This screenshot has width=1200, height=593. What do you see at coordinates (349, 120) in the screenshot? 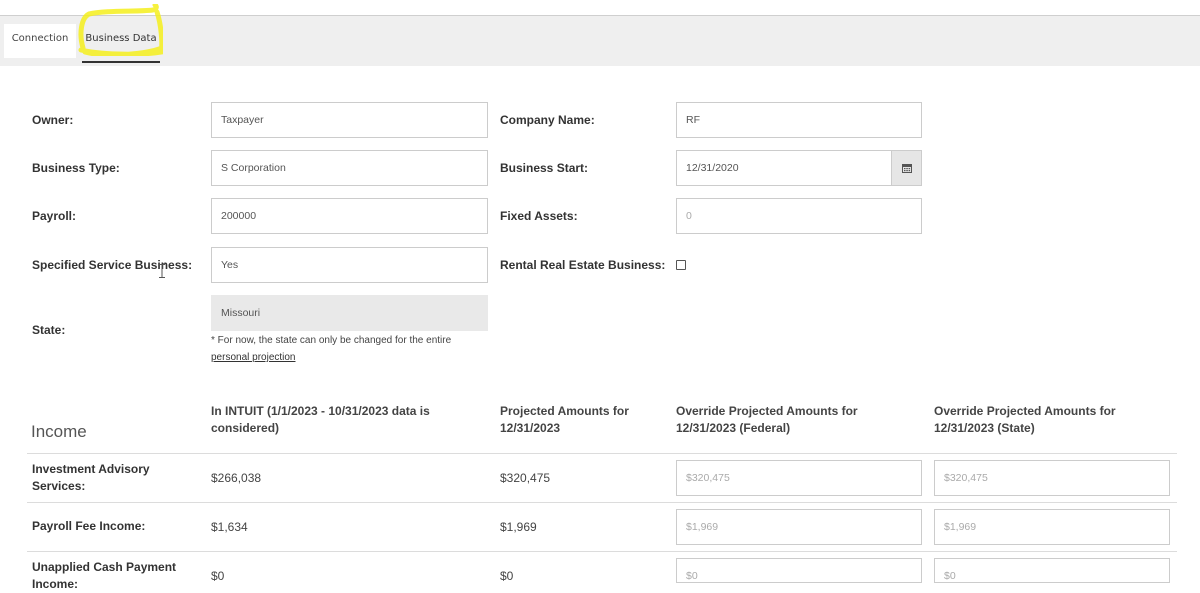
I see `owner-field: Taxpayer` at bounding box center [349, 120].